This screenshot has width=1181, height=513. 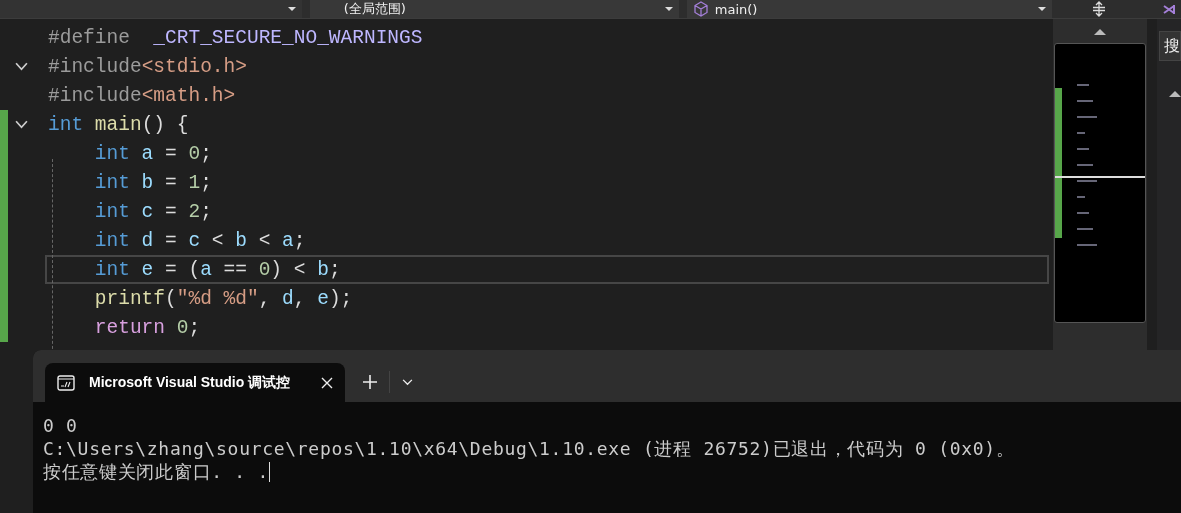 I want to click on terminal-icon, so click(x=66, y=382).